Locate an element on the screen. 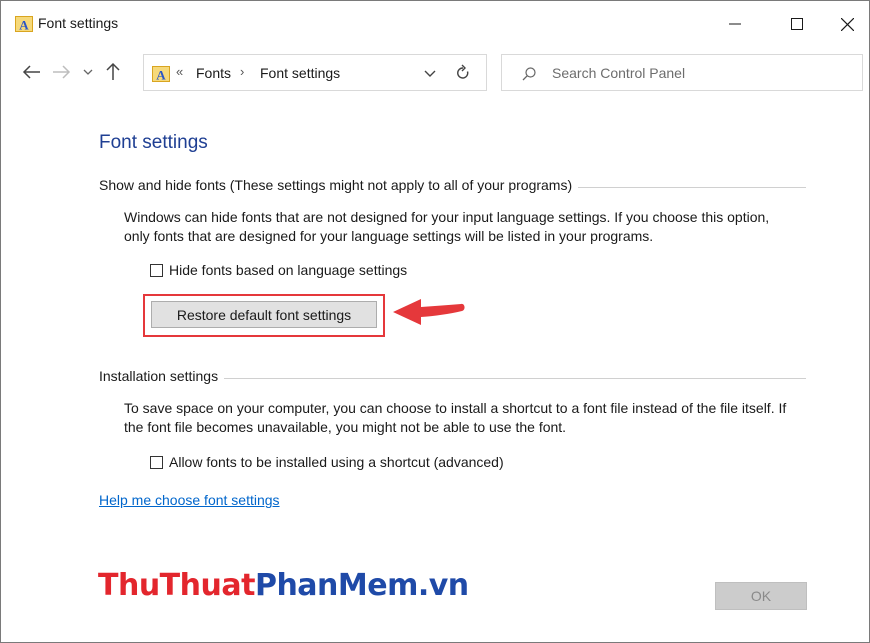 This screenshot has width=870, height=643. search-icon is located at coordinates (529, 74).